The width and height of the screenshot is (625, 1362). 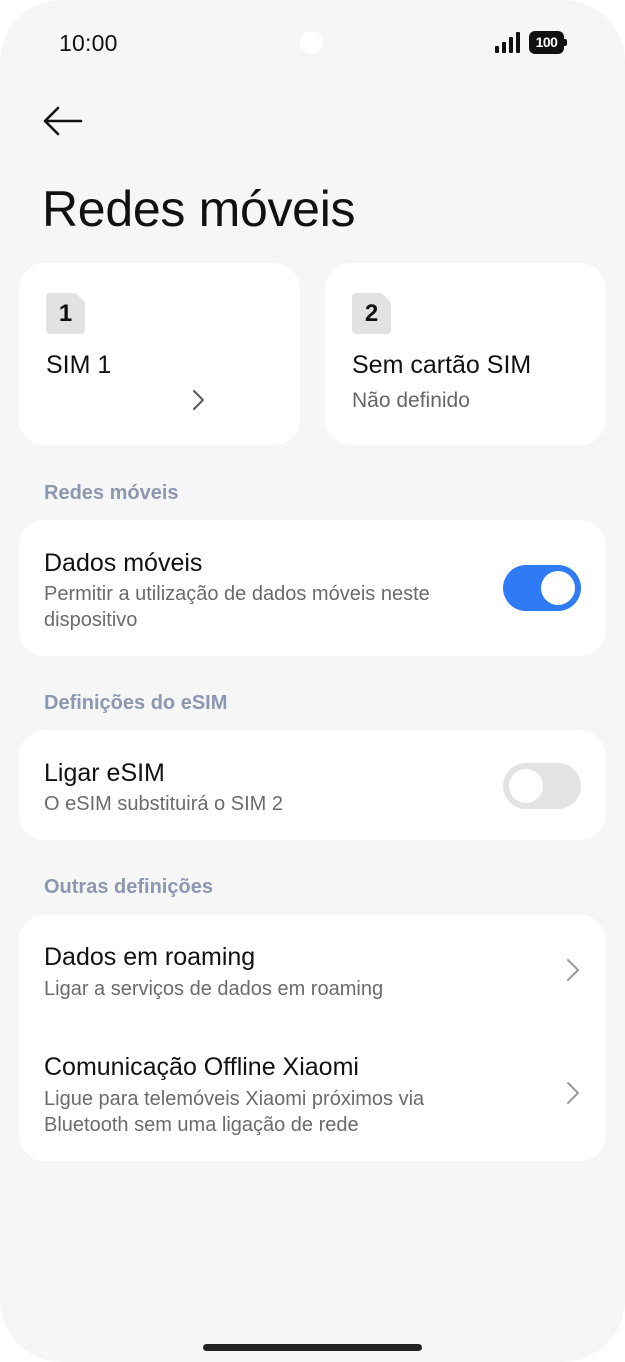 I want to click on mobile-data-toggle, so click(x=542, y=588).